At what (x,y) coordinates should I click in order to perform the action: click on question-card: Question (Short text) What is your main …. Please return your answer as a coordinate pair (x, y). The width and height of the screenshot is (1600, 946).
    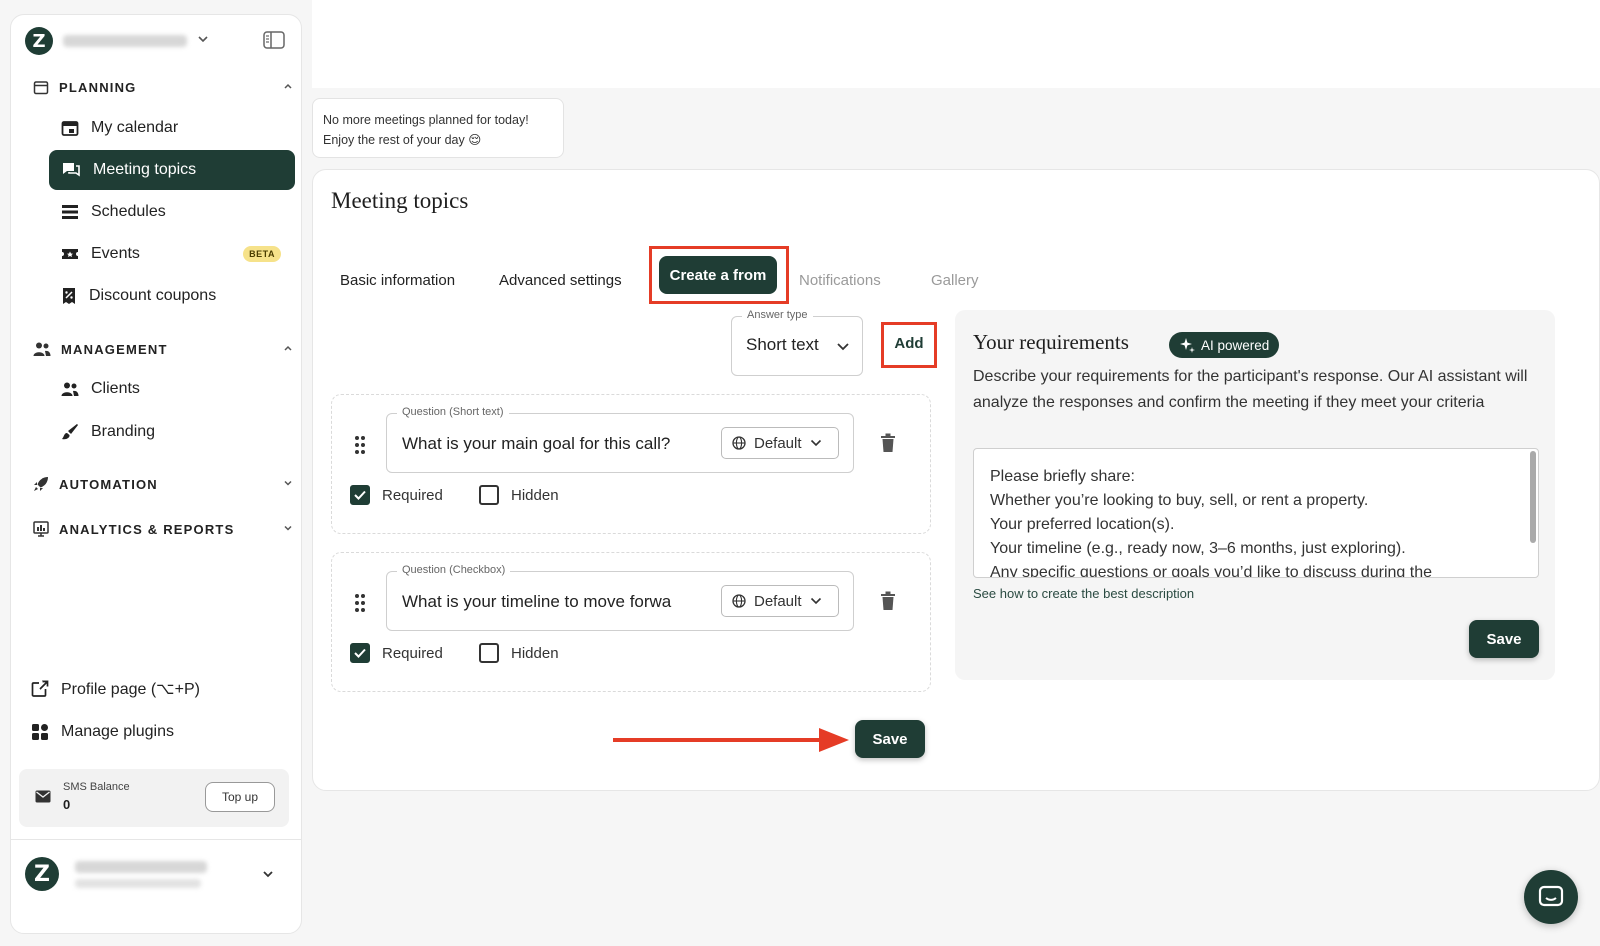
    Looking at the image, I should click on (631, 464).